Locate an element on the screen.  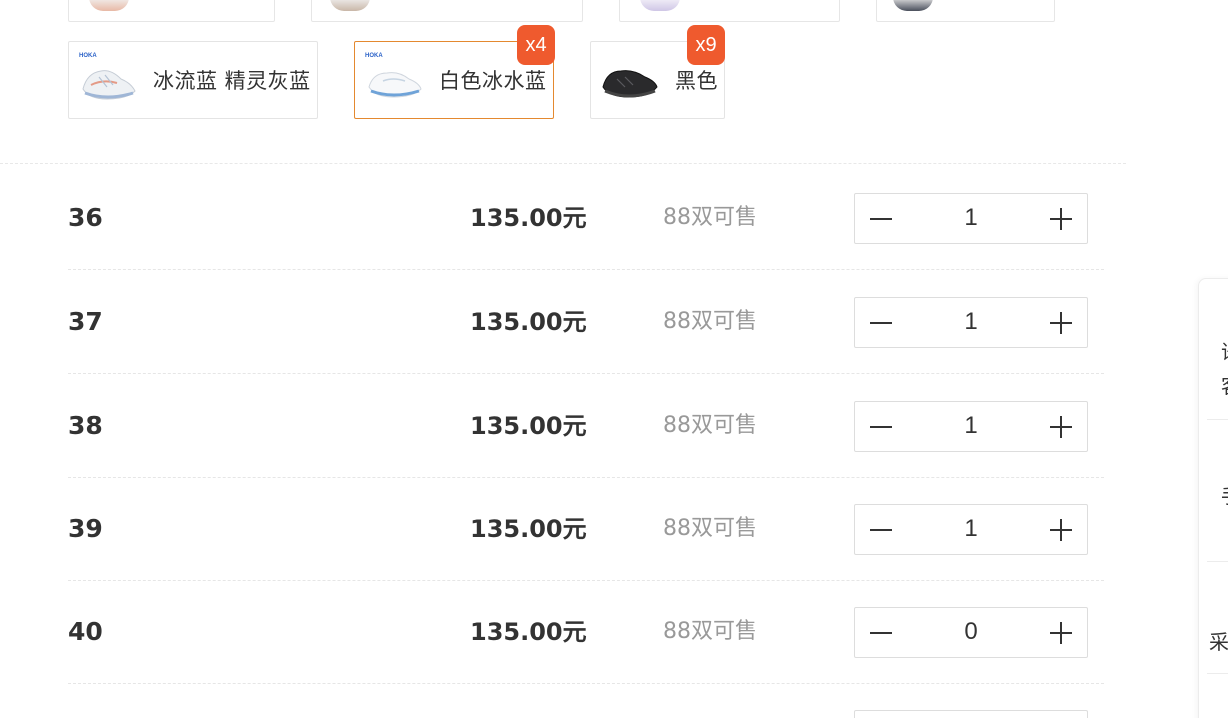
color-option-white-ice-blue: HOKA 白色冰水蓝 x4 is located at coordinates (454, 72).